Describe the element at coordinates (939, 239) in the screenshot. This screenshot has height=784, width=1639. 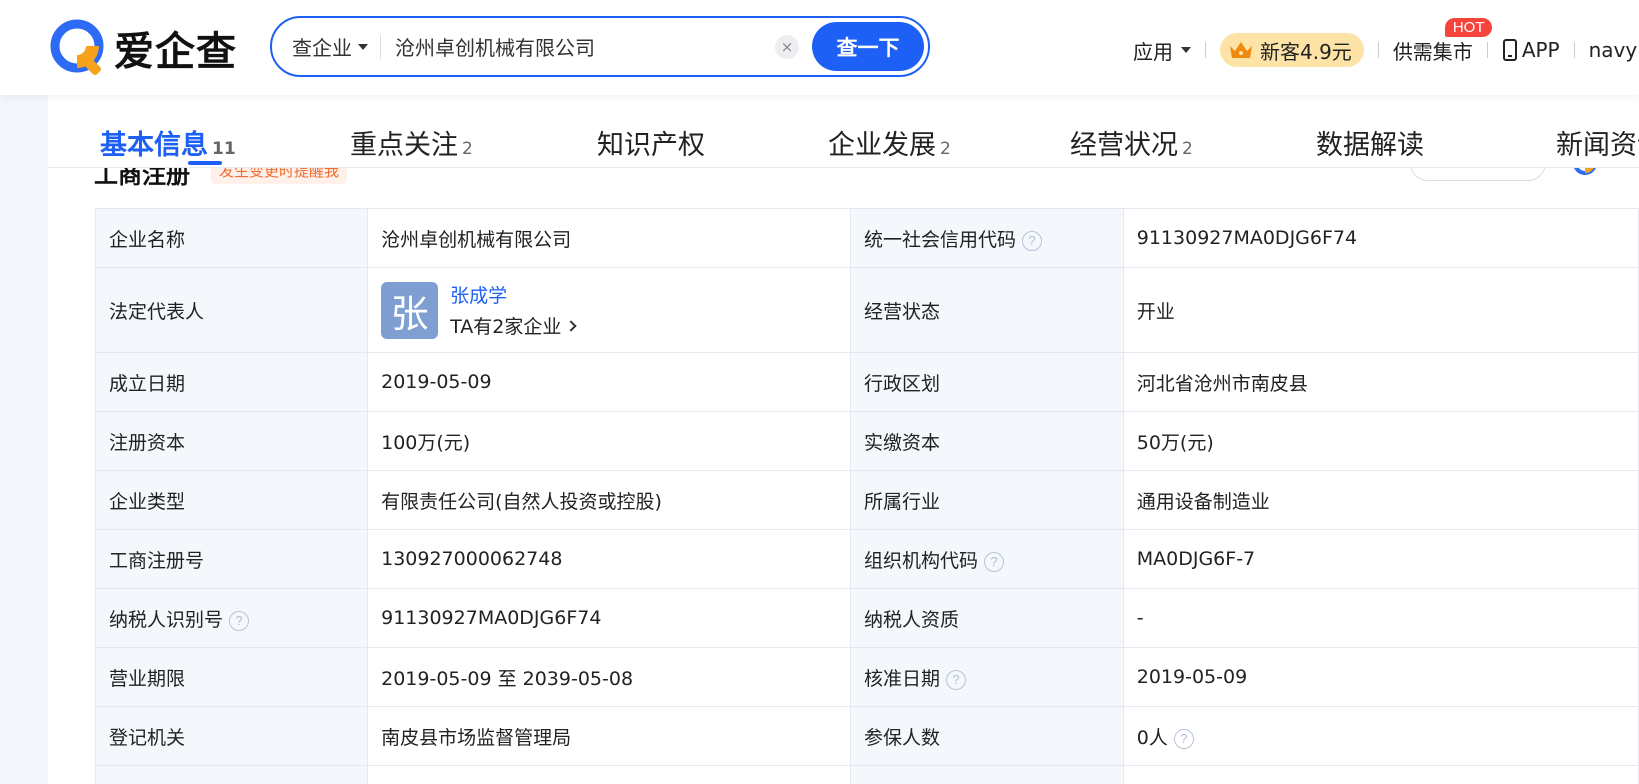
I see `credit-code-key: 统一社会信用代码` at that location.